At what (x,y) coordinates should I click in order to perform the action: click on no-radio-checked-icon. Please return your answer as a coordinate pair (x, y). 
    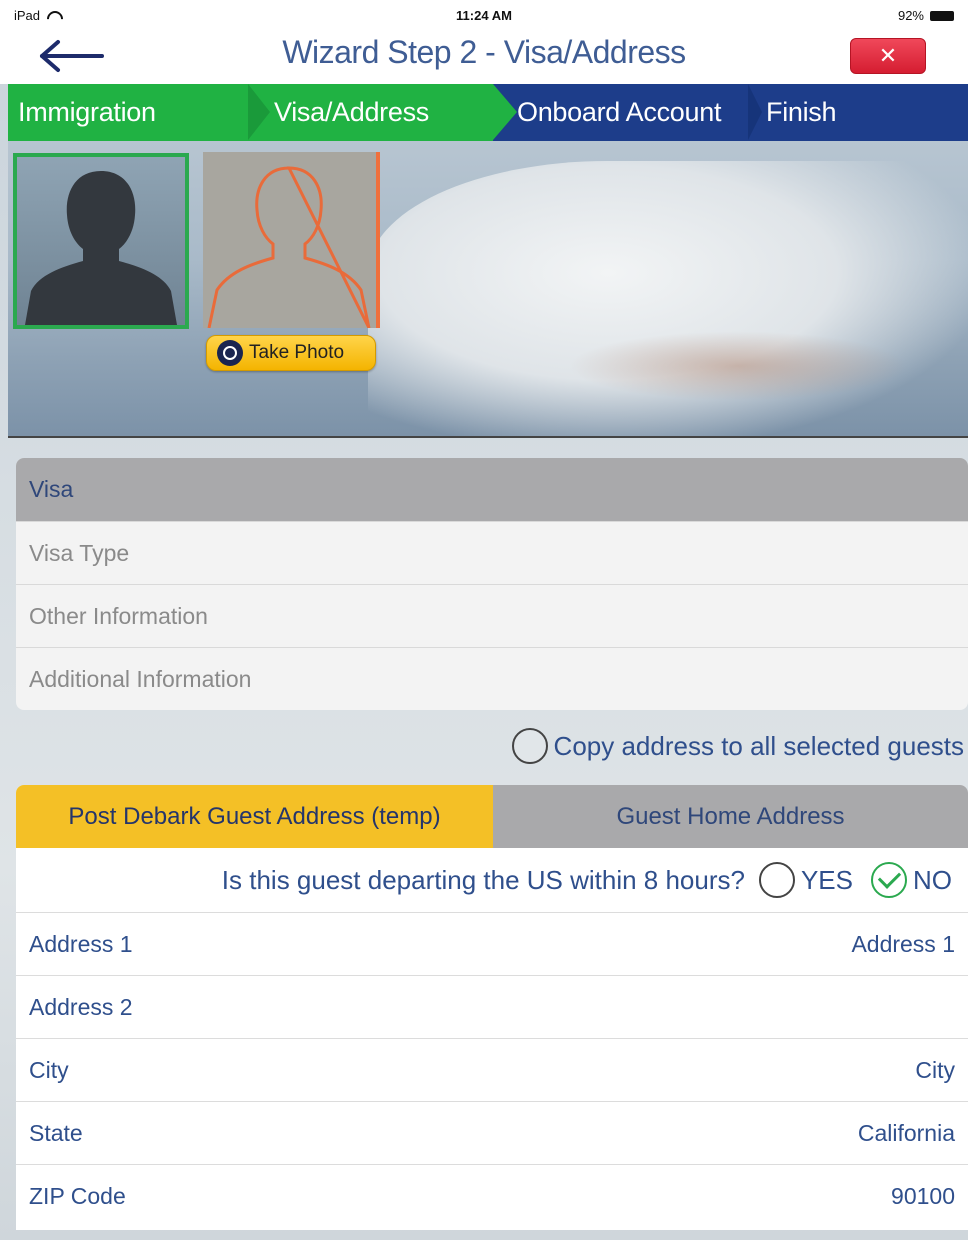
    Looking at the image, I should click on (889, 880).